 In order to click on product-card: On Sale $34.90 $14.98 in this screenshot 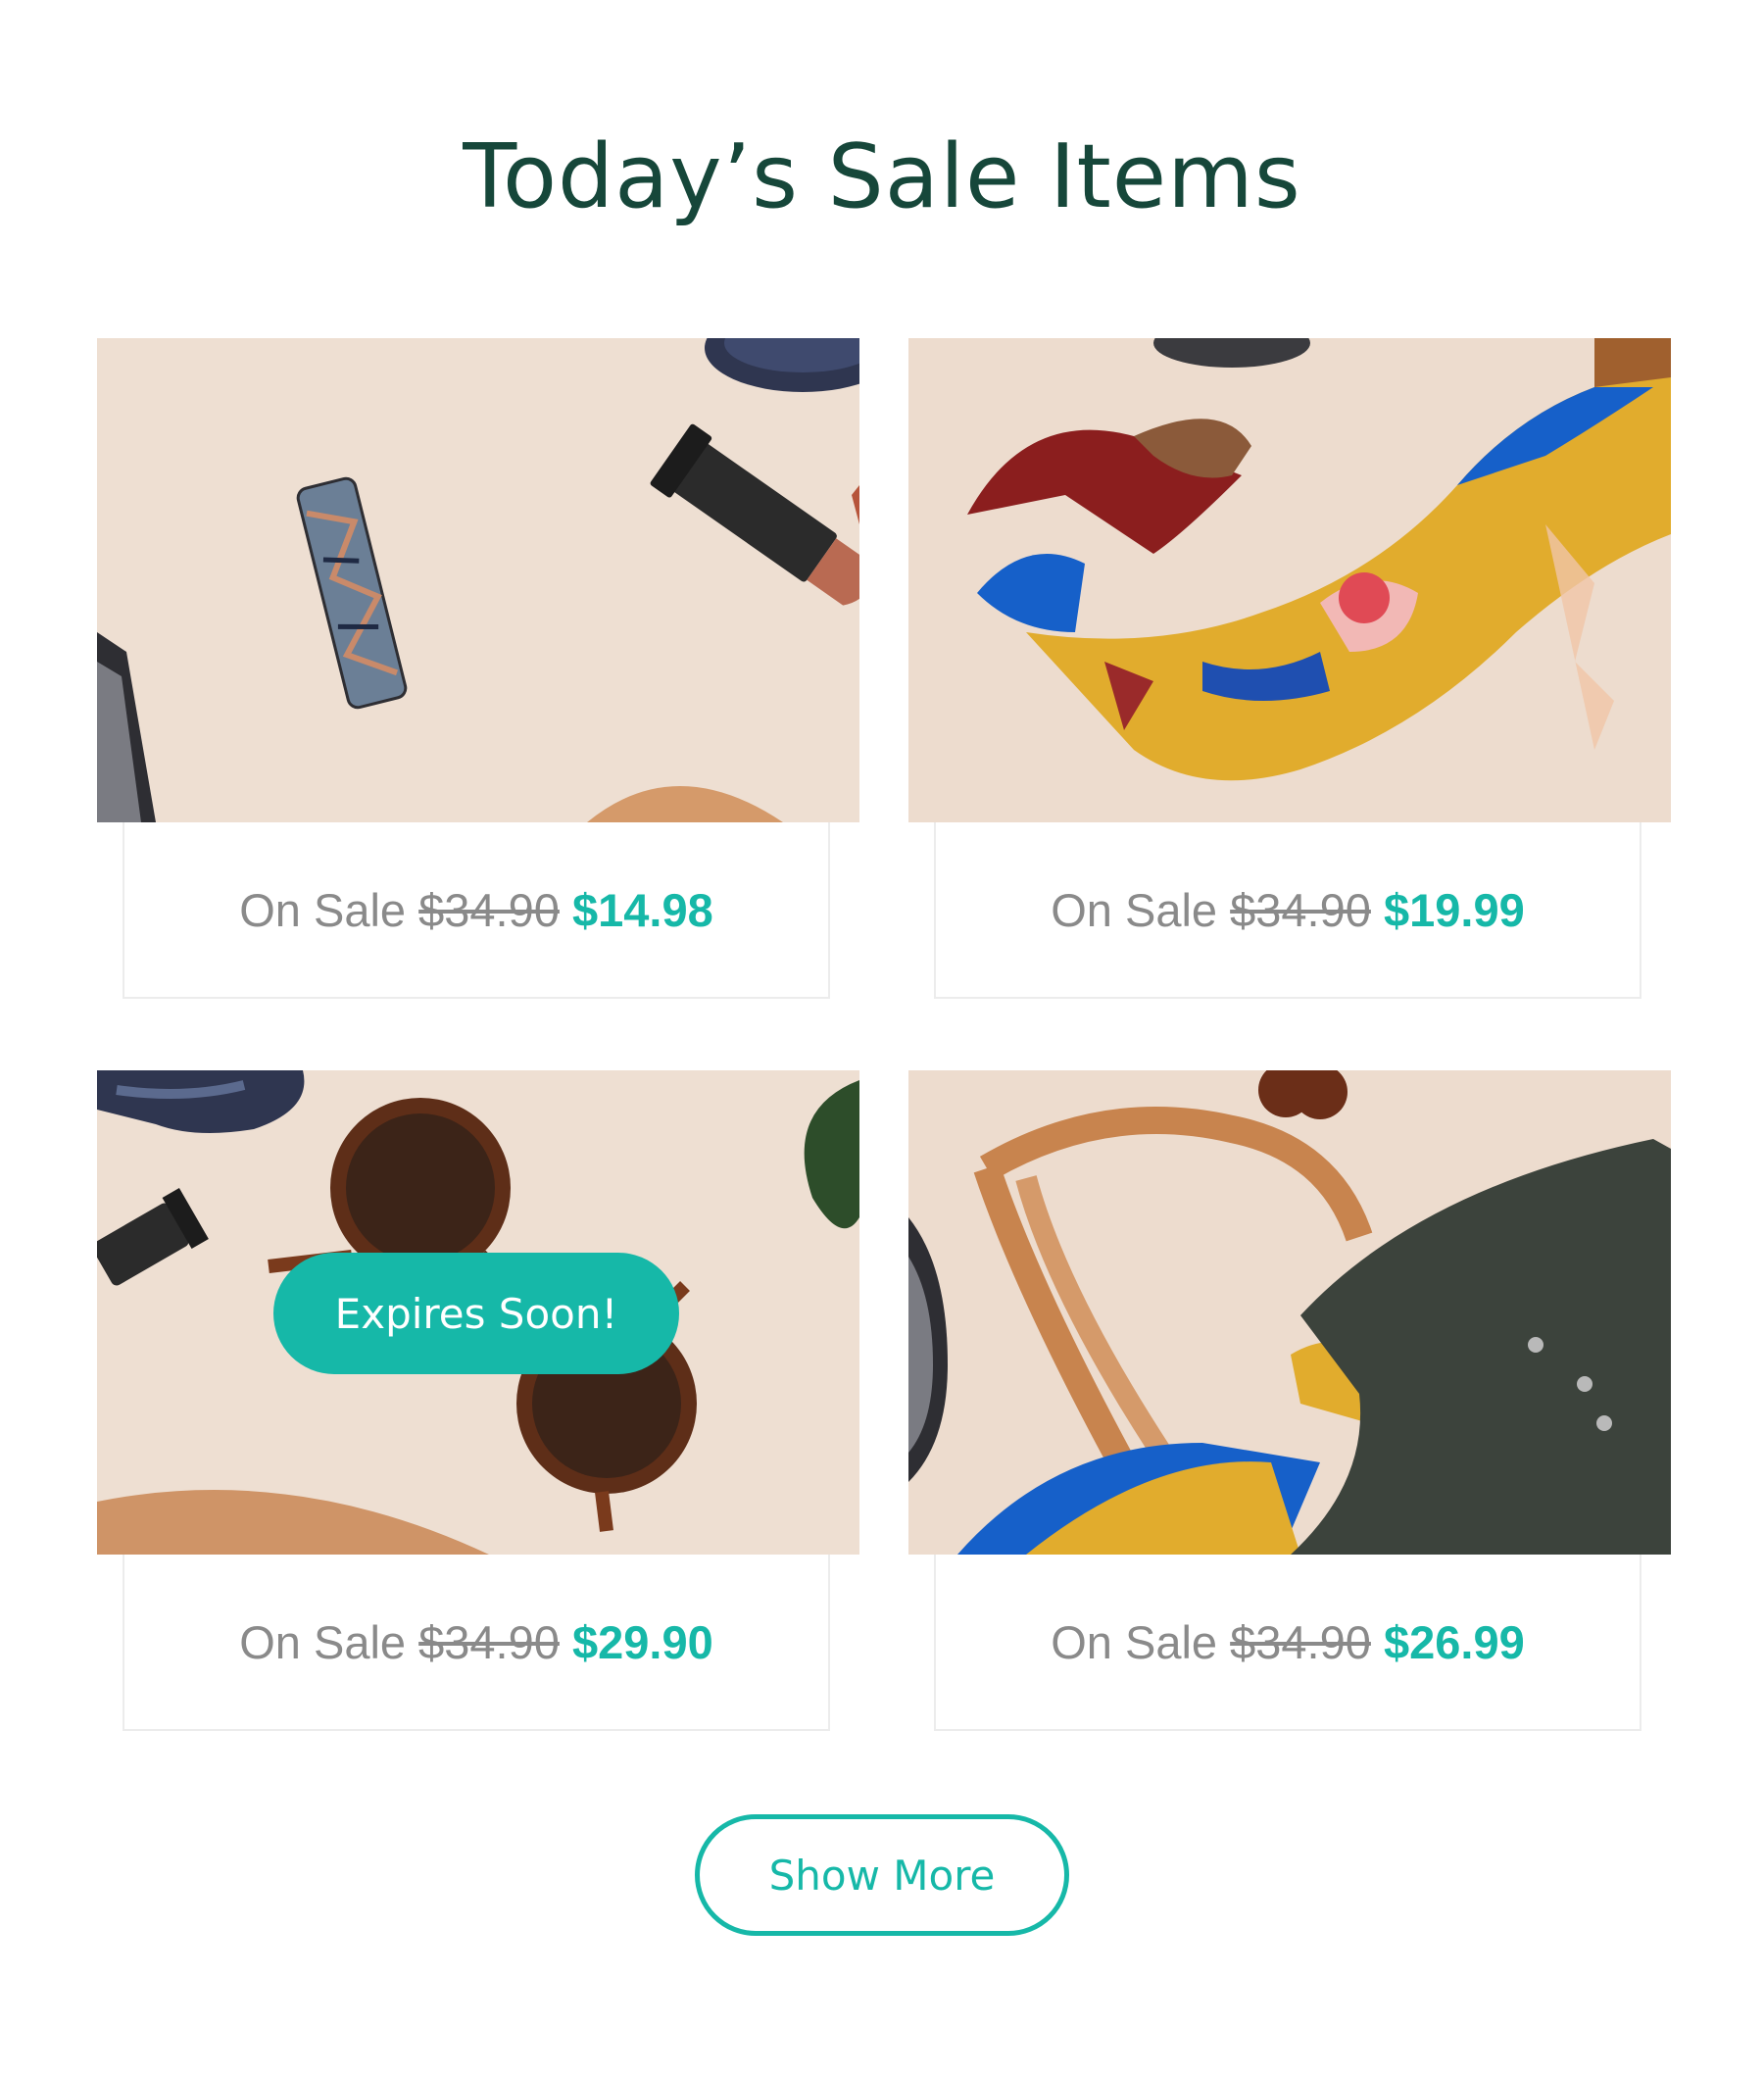, I will do `click(478, 668)`.